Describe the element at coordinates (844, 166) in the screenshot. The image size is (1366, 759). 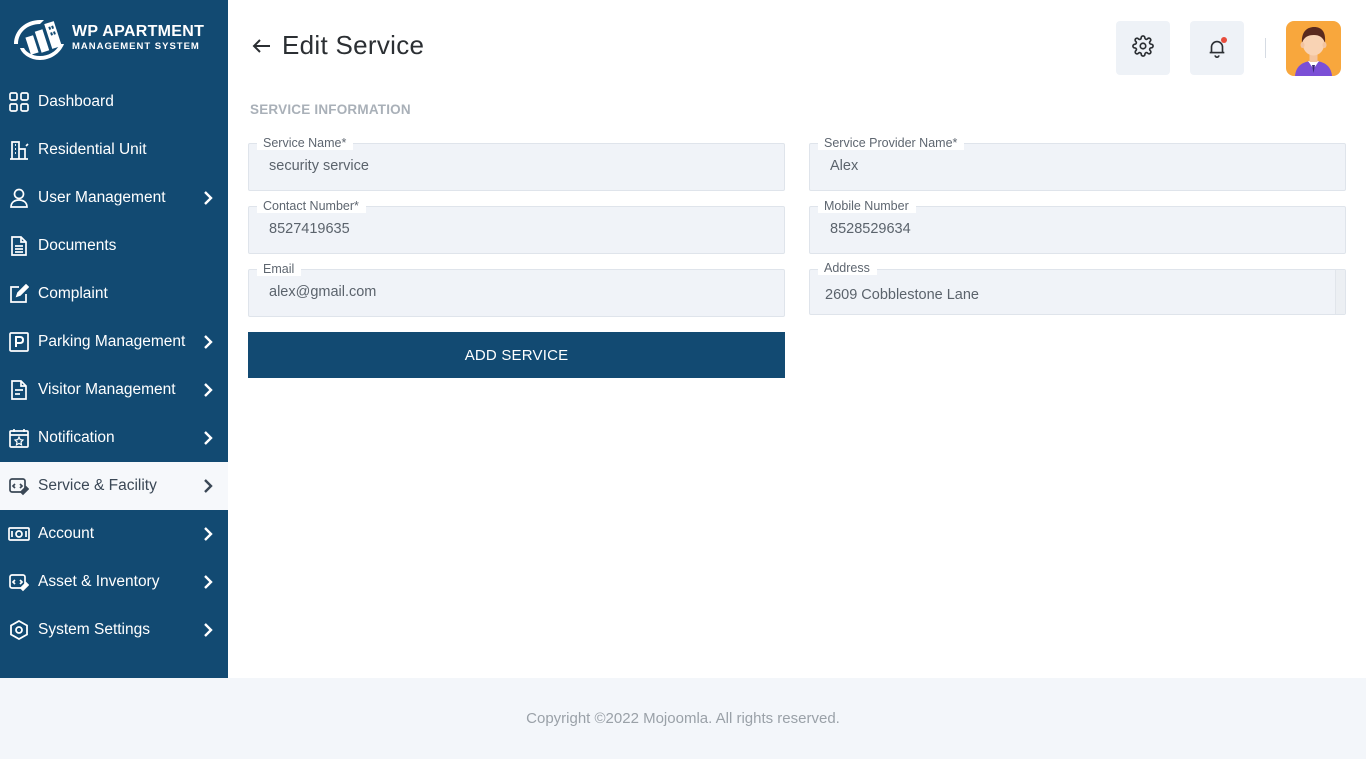
I see `provider-name-value: Alex` at that location.